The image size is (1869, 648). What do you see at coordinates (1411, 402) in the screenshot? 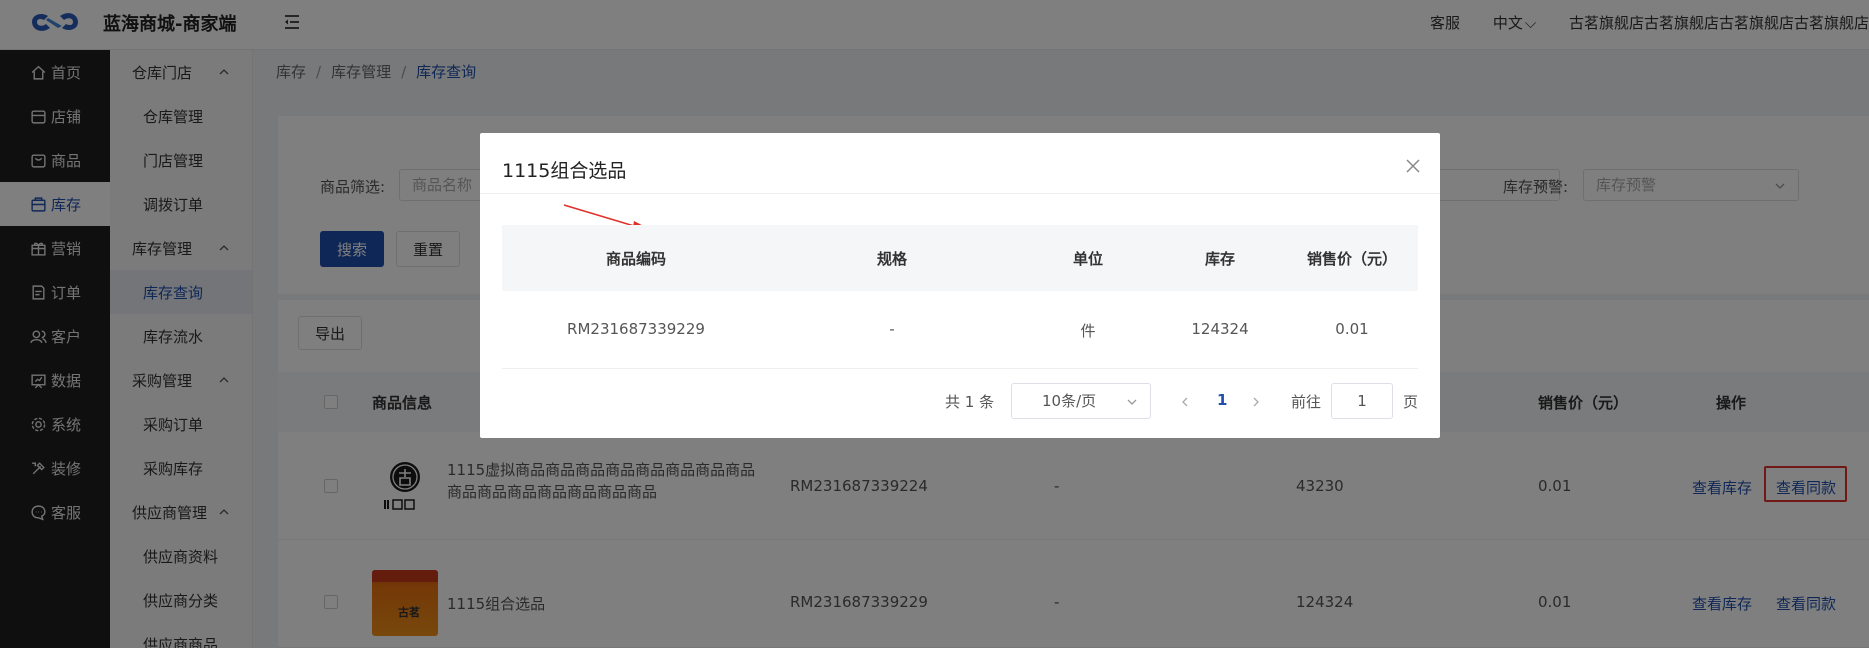
I see `page-suffix: 页` at bounding box center [1411, 402].